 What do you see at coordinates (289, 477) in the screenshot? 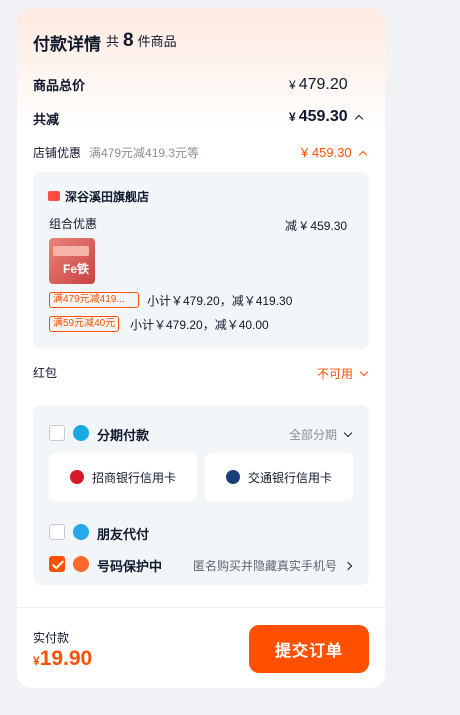
I see `bank-name: 交通银行信用卡` at bounding box center [289, 477].